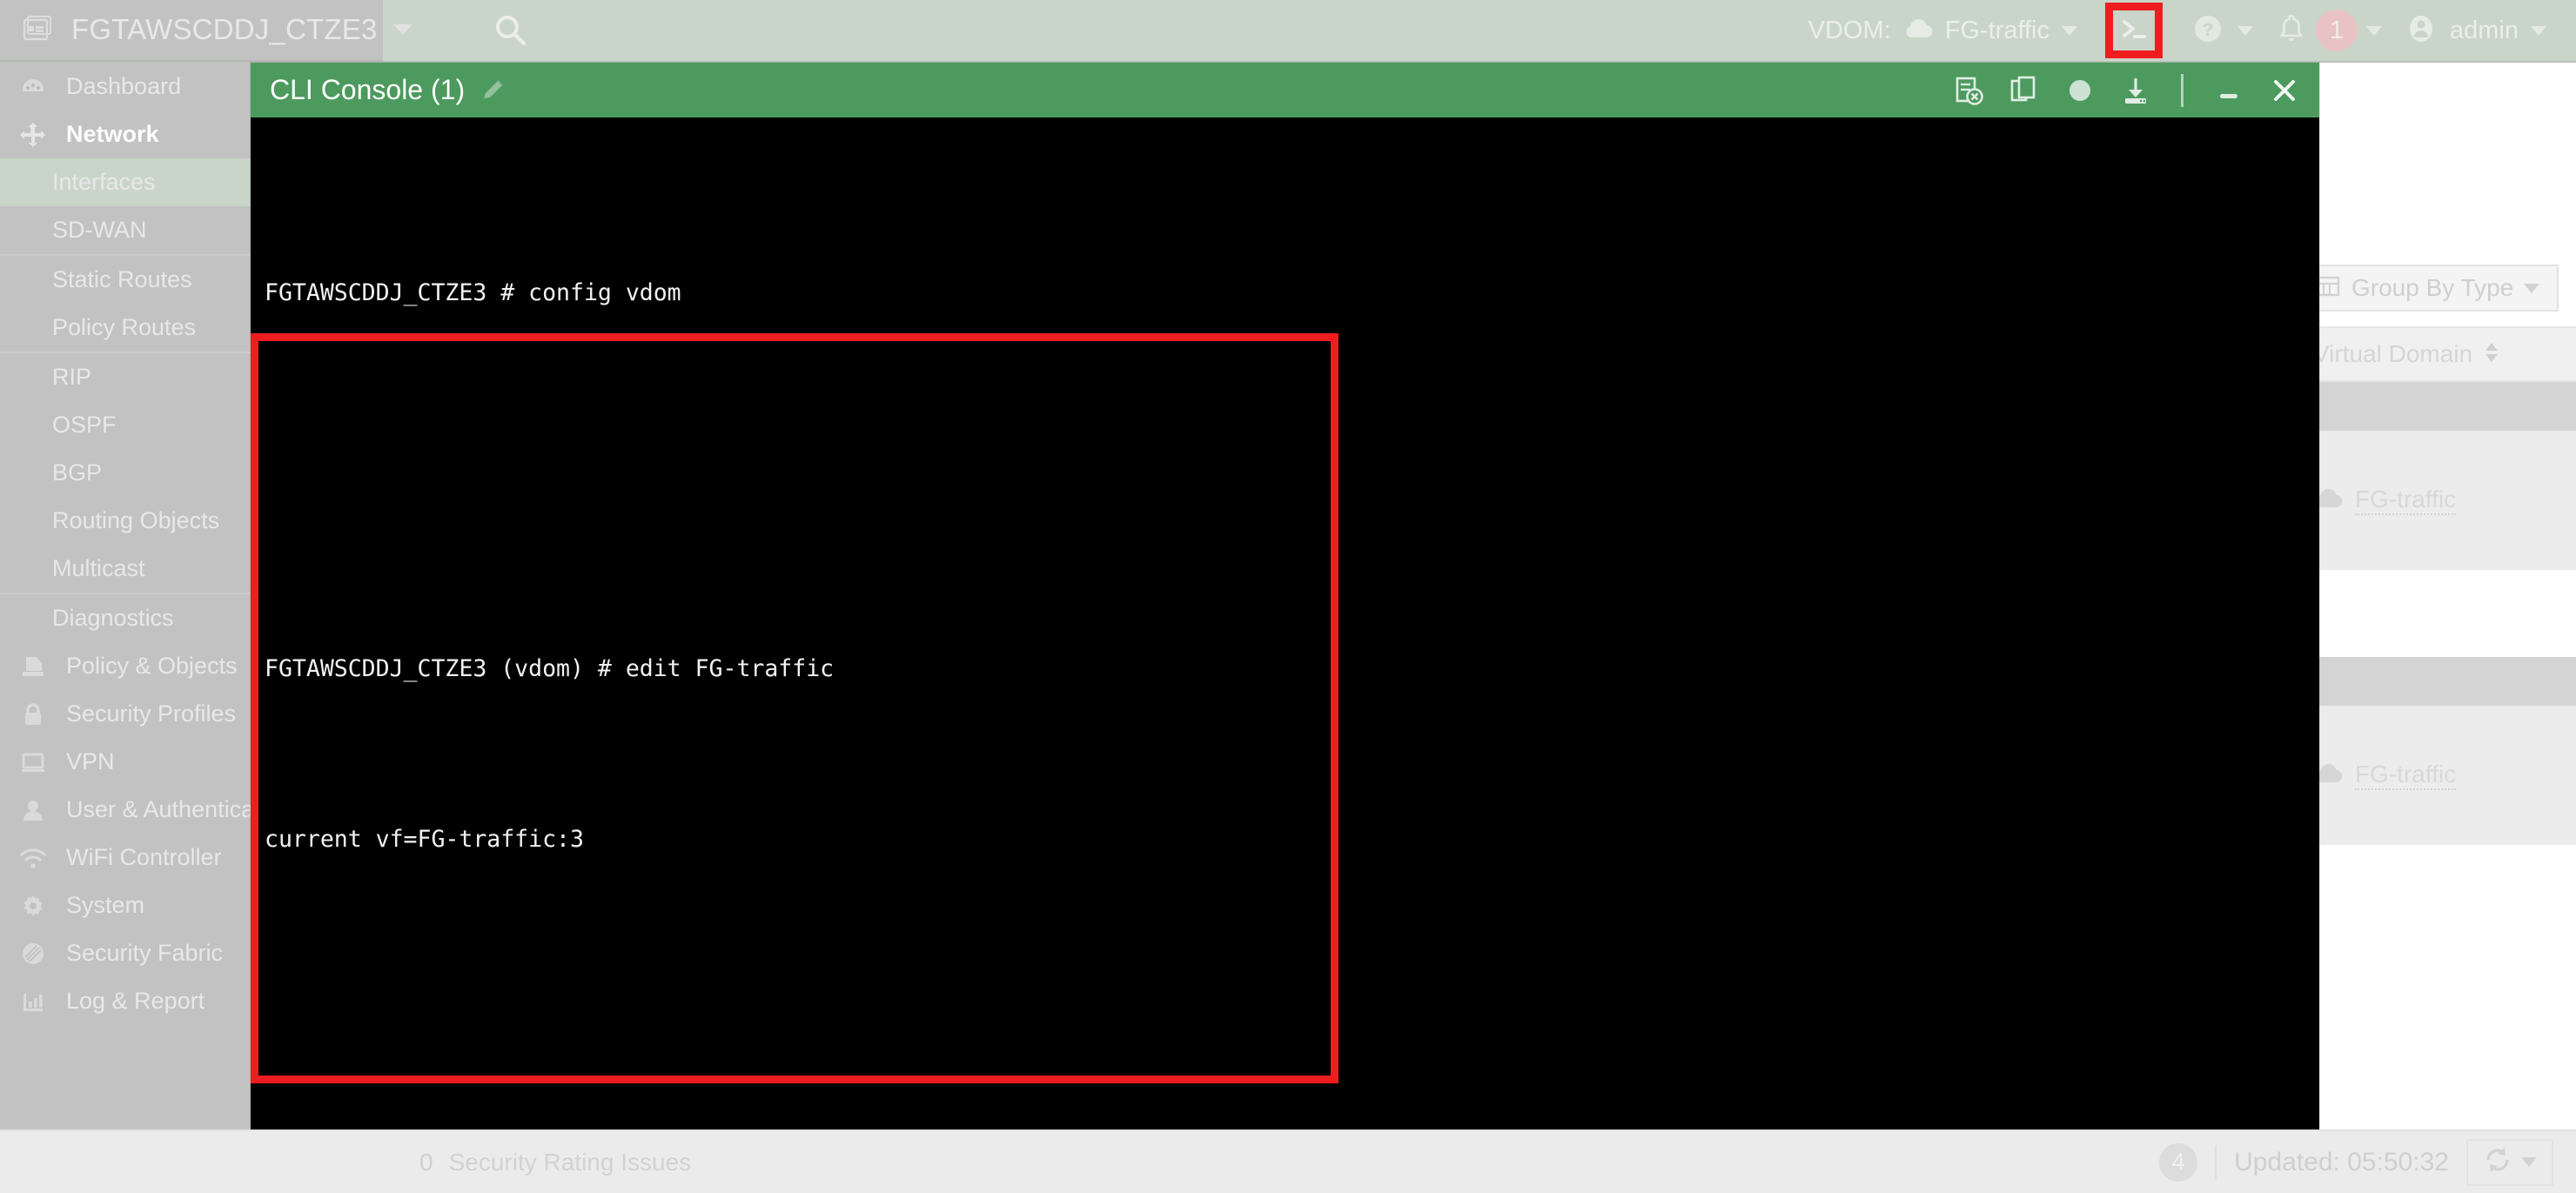 Image resolution: width=2576 pixels, height=1193 pixels. Describe the element at coordinates (2475, 30) in the screenshot. I see `admin-menu: admin` at that location.